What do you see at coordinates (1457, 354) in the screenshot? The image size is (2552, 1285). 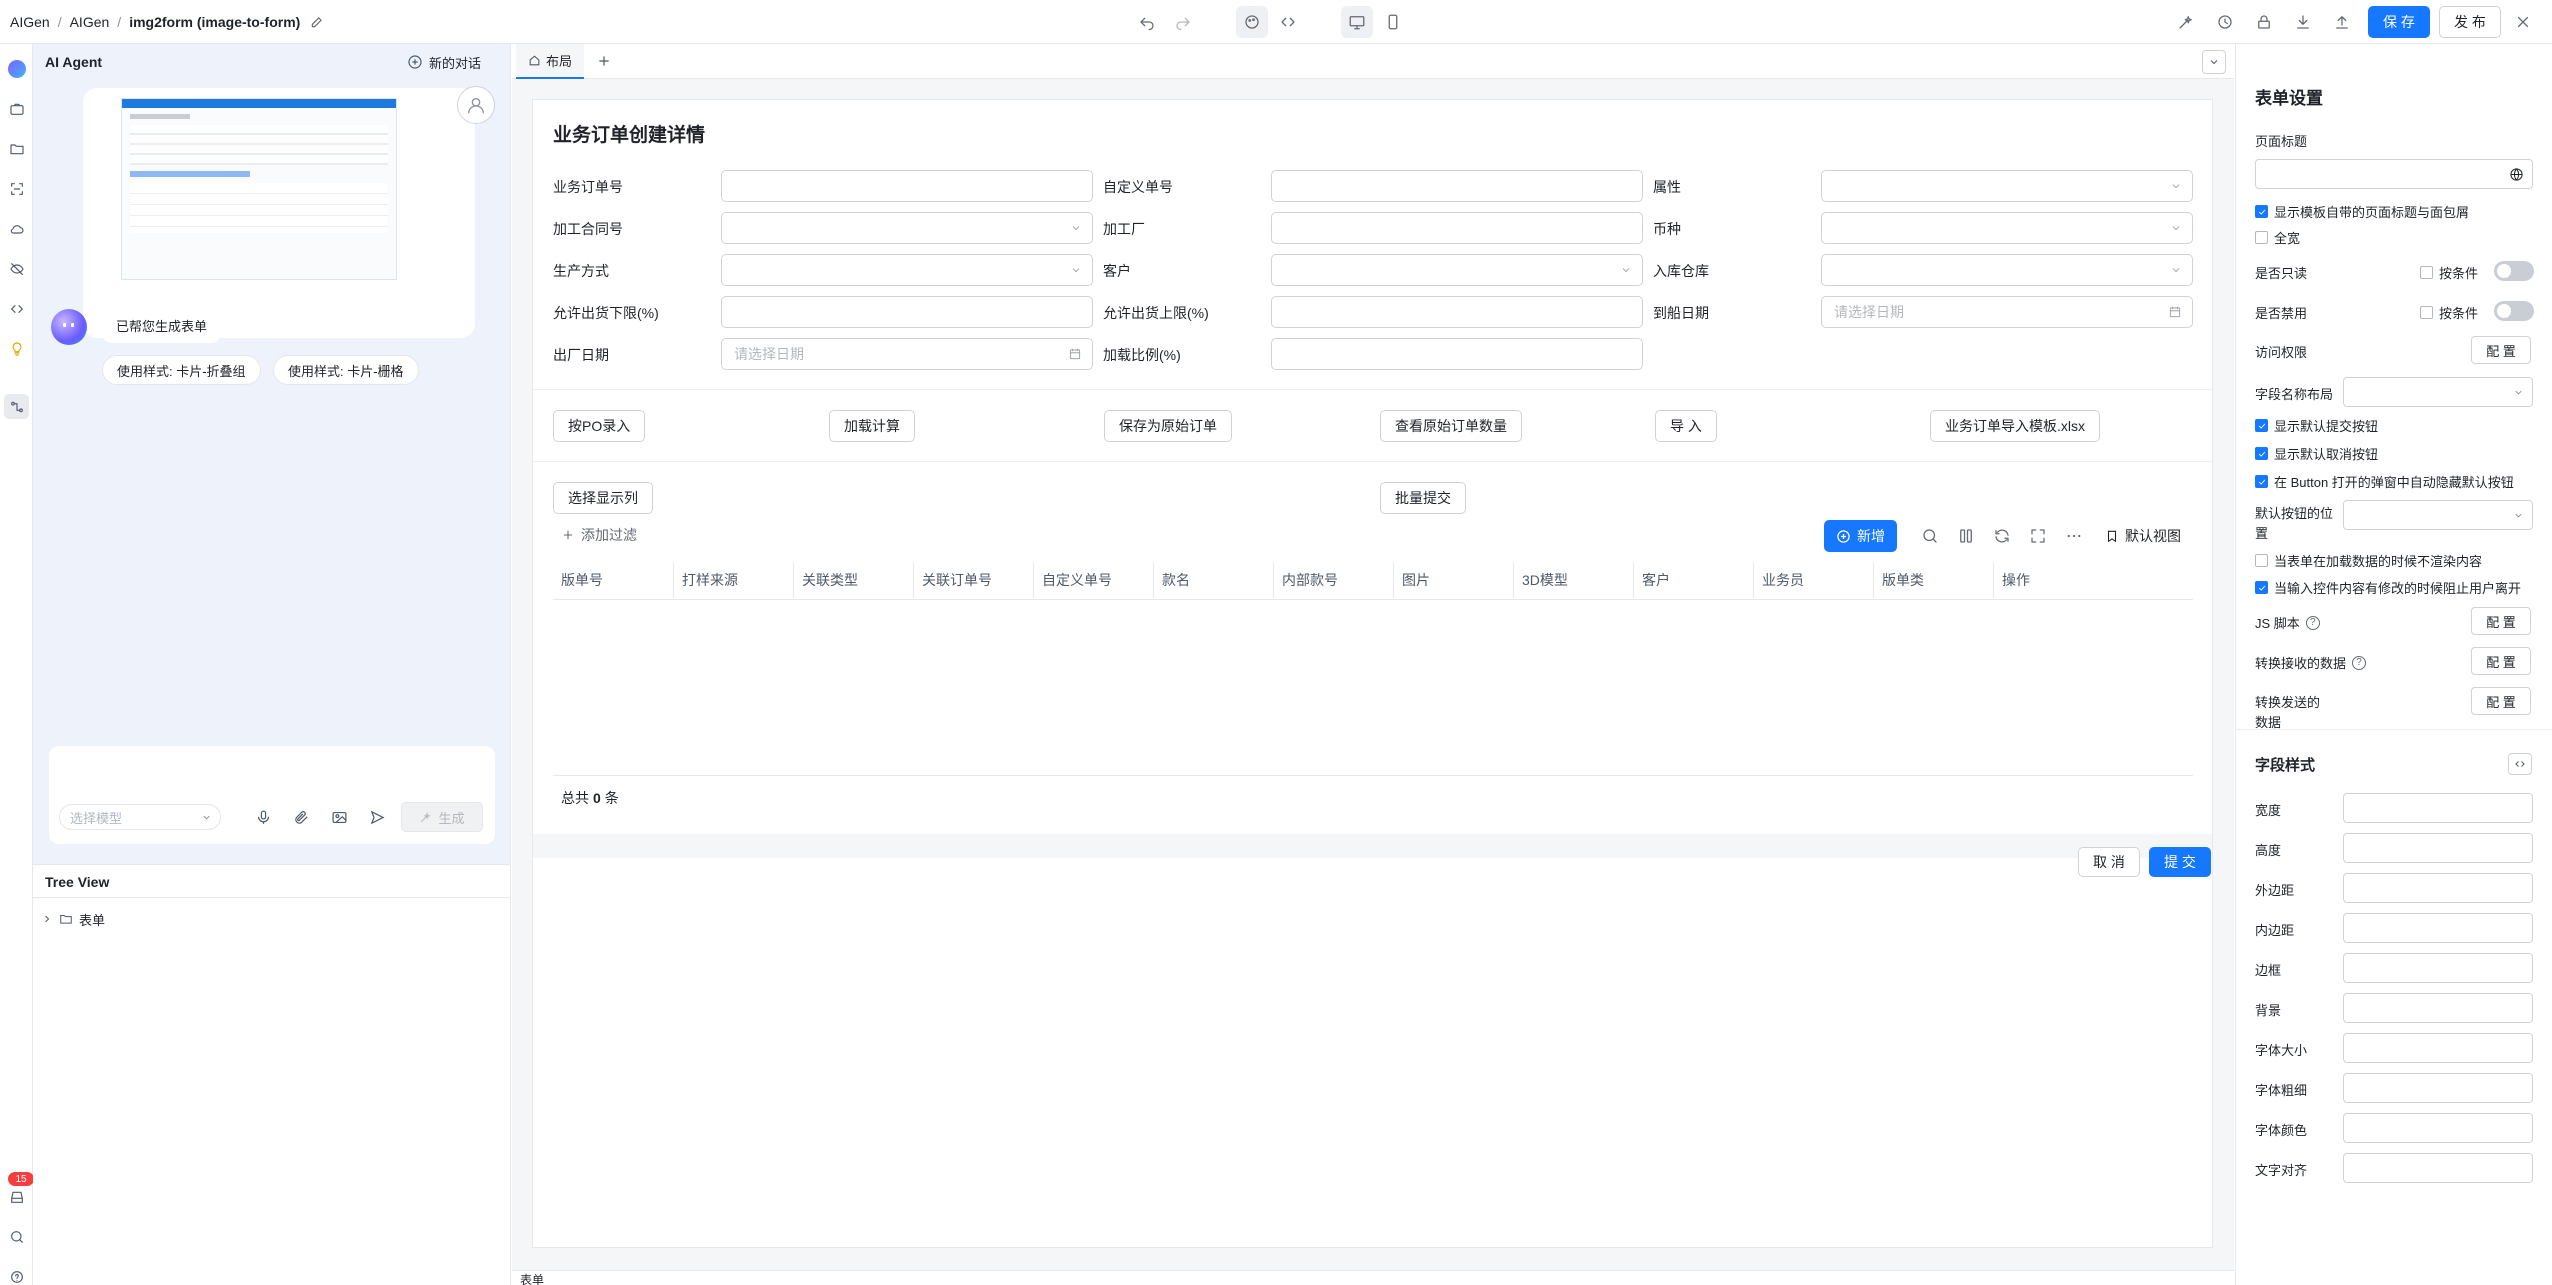 I see `load-ratio-input` at bounding box center [1457, 354].